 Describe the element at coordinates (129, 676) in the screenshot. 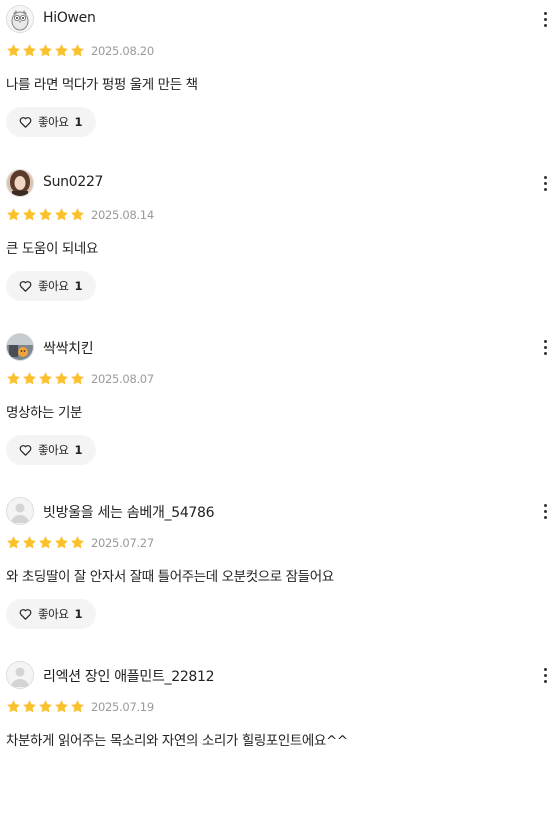

I see `review-username: 리엑션 장인 애플민트_22812` at that location.